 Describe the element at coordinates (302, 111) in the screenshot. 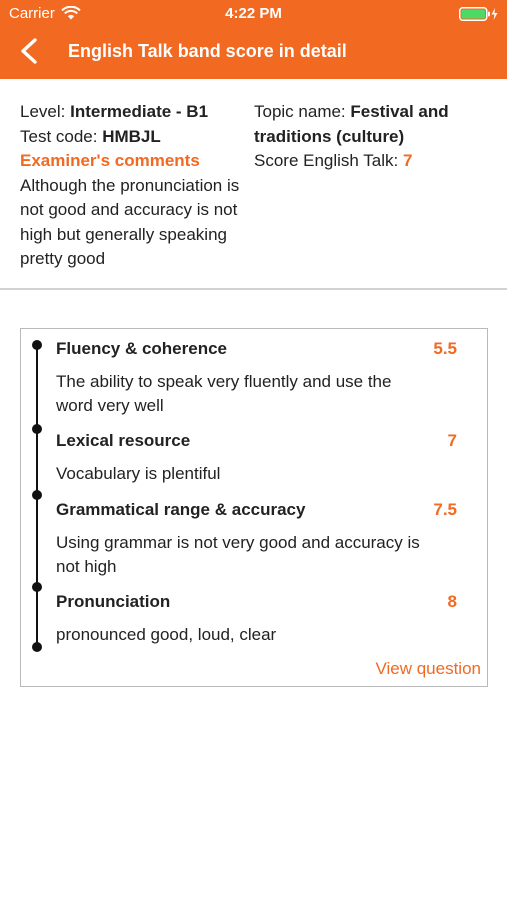

I see `topic-label: Topic name:` at that location.